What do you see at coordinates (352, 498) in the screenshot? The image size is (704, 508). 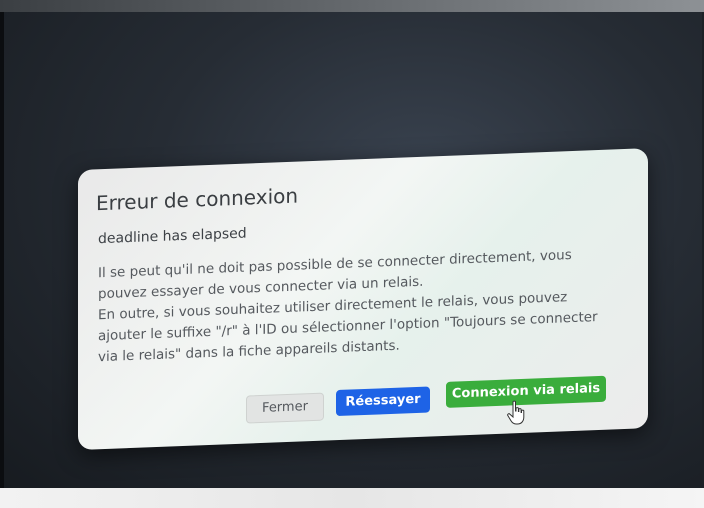 I see `monitor-bottom-bezel` at bounding box center [352, 498].